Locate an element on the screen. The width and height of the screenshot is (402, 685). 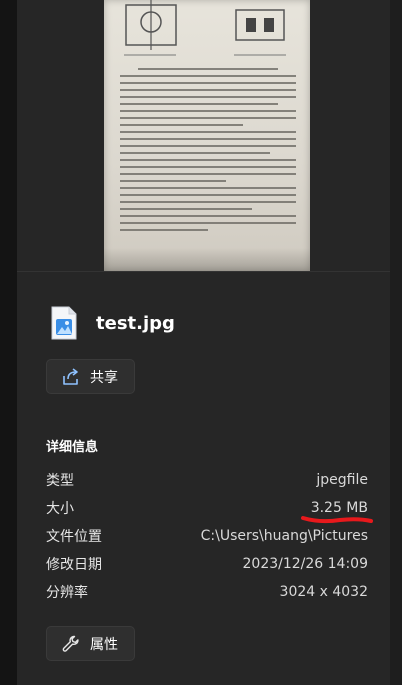
red-annotation-underline is located at coordinates (337, 520).